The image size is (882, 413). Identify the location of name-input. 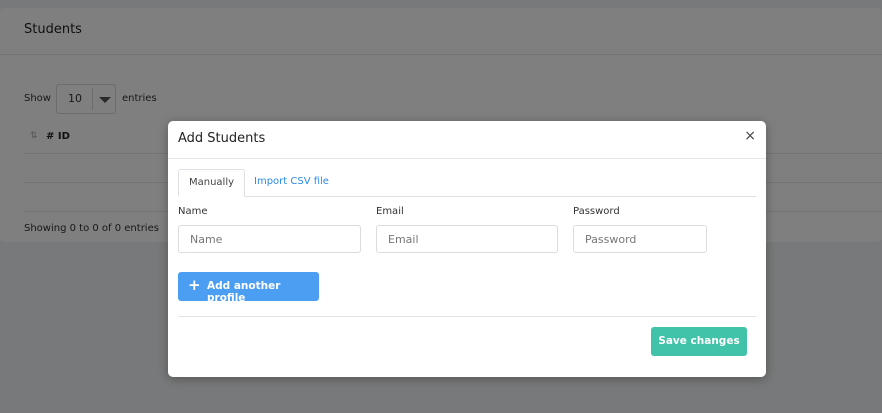
(269, 239).